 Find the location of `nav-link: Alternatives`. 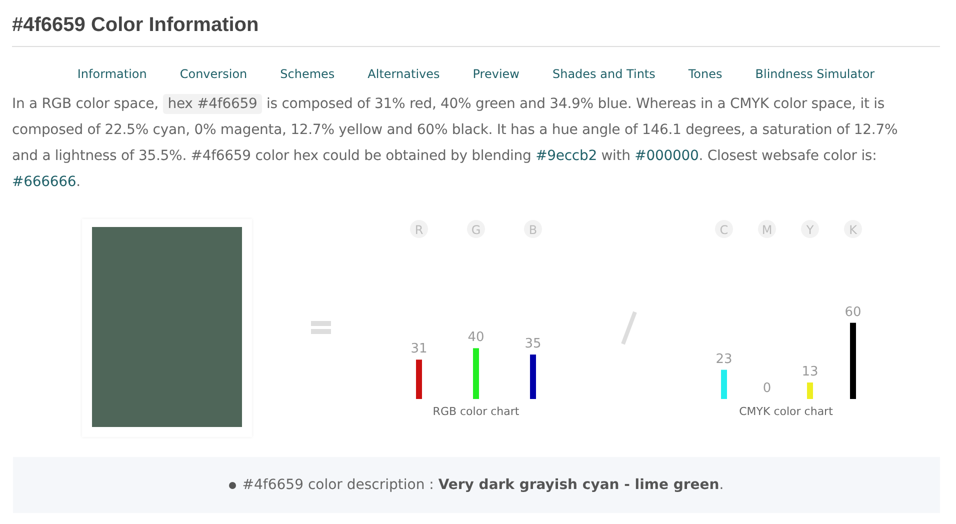

nav-link: Alternatives is located at coordinates (404, 74).